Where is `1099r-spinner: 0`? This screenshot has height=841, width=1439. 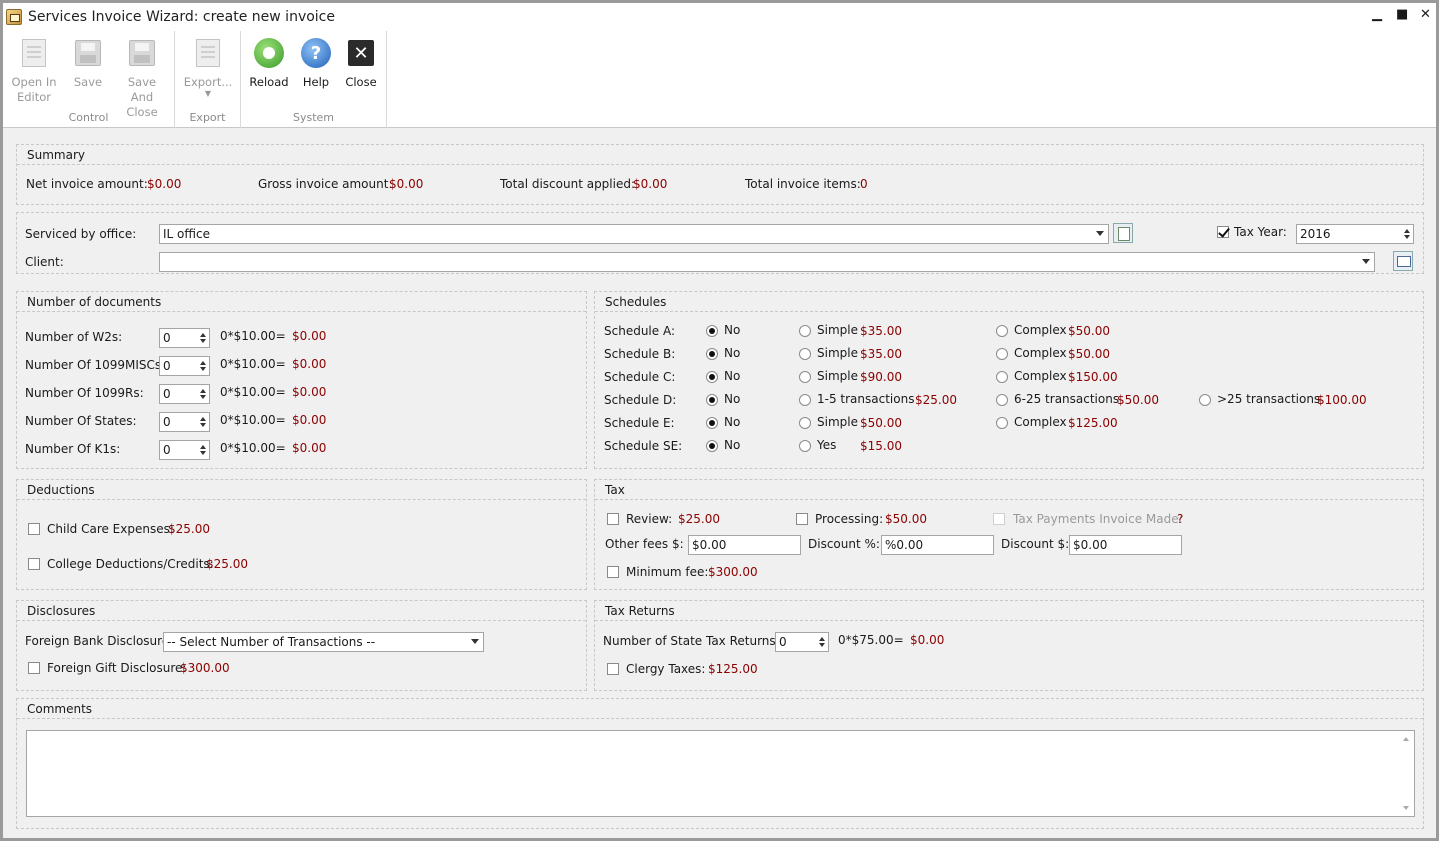 1099r-spinner: 0 is located at coordinates (184, 394).